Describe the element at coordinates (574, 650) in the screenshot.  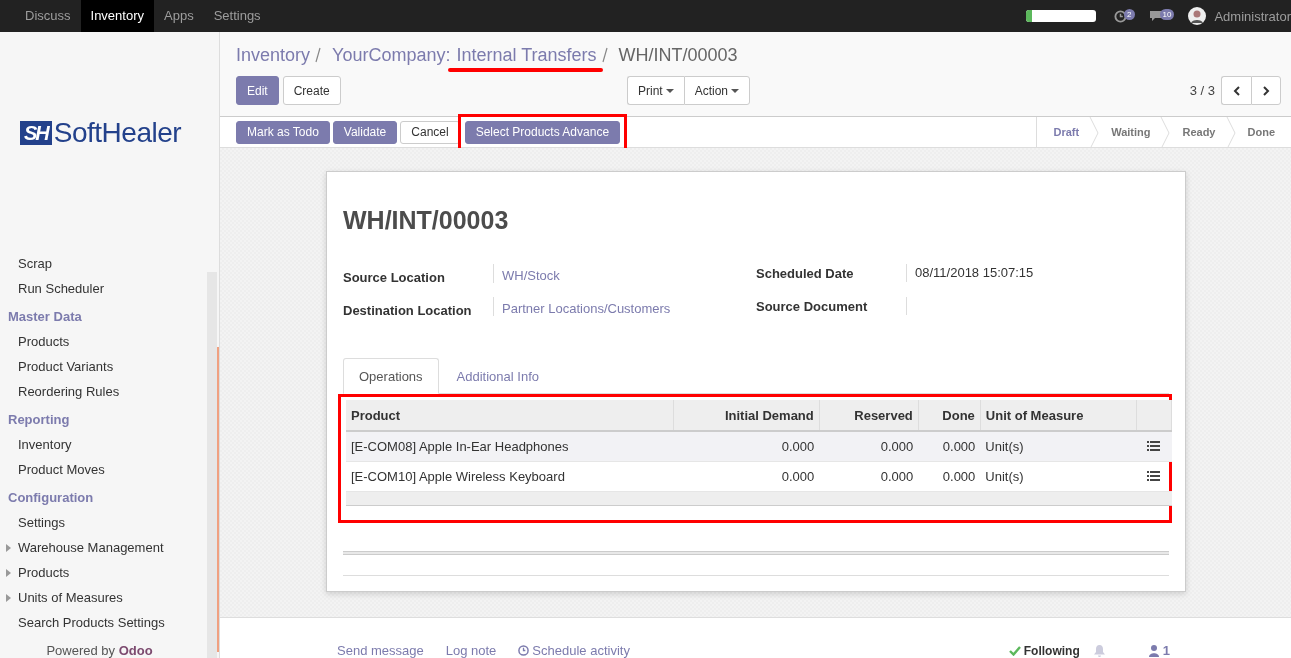
I see `chatter-link: Schedule activity` at that location.